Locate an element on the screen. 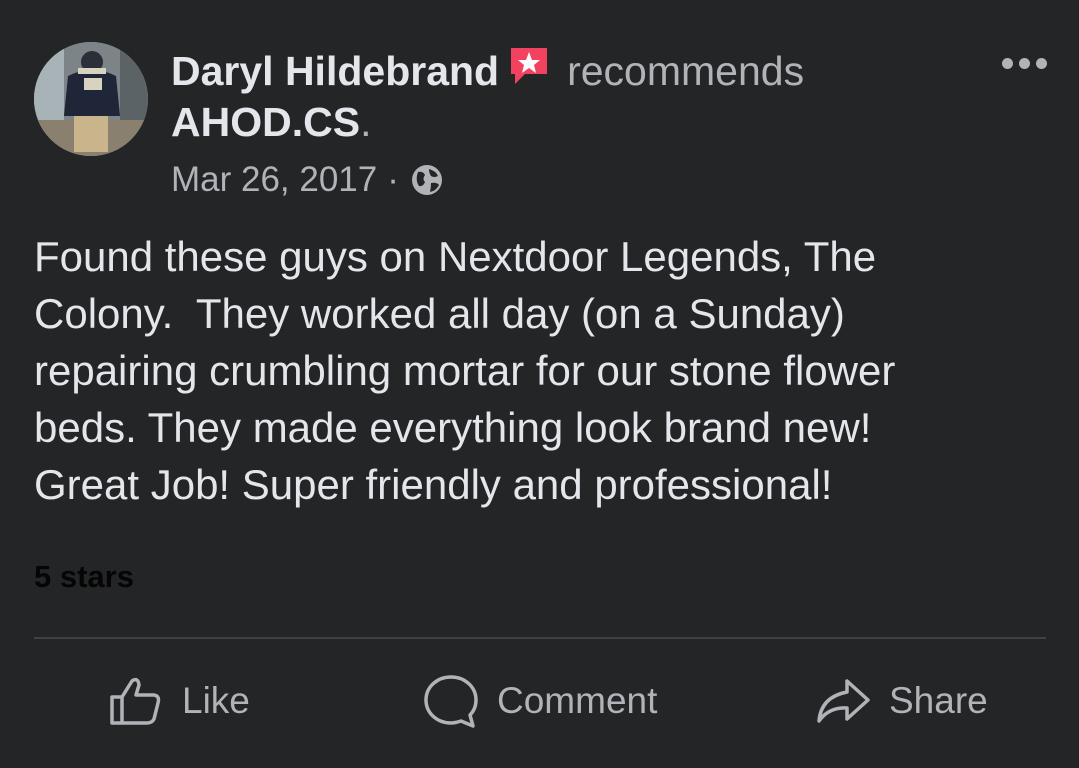 This screenshot has height=768, width=1079. recommends-text: recommends is located at coordinates (686, 71).